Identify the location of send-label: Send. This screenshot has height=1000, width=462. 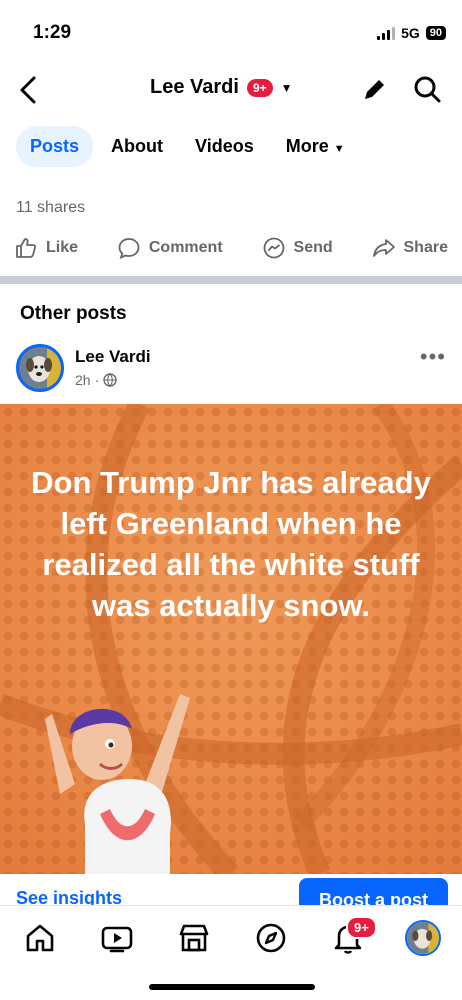
(313, 247).